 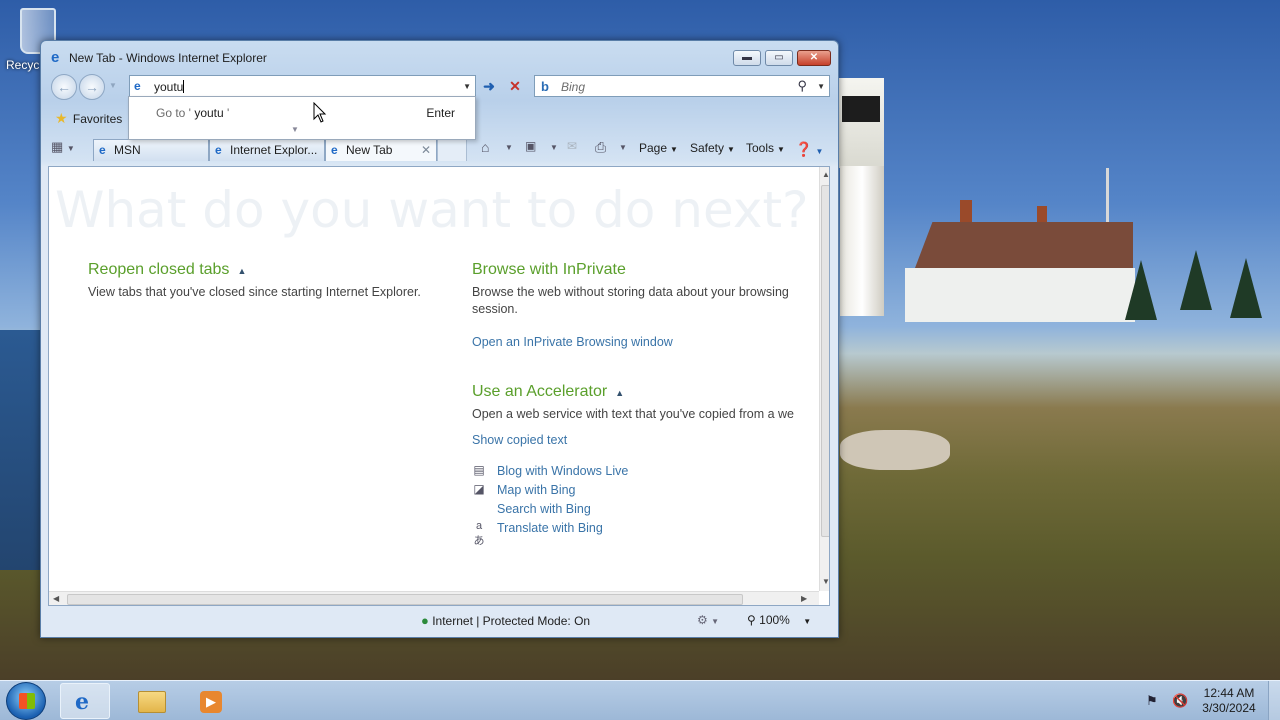 I want to click on help-menu: ❓ ▼, so click(x=809, y=149).